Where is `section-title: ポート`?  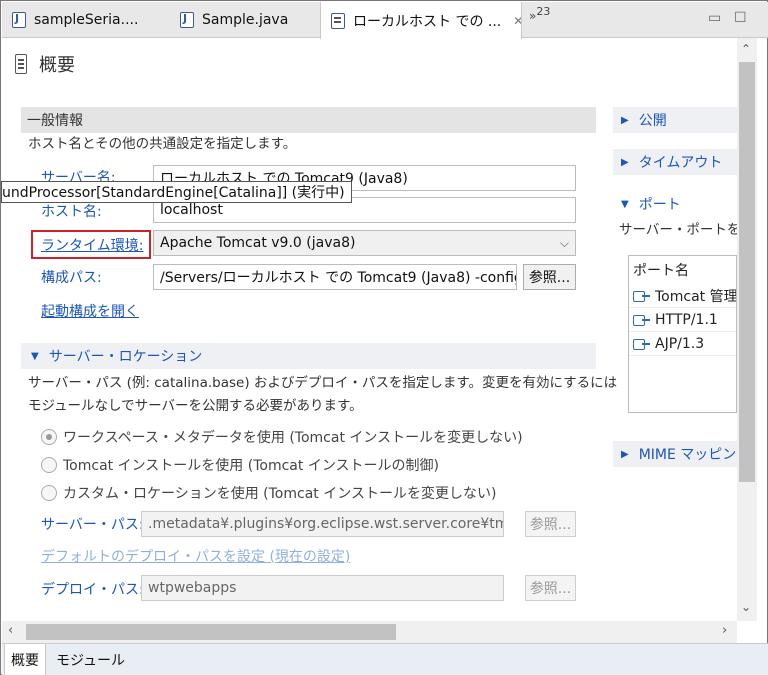
section-title: ポート is located at coordinates (659, 205).